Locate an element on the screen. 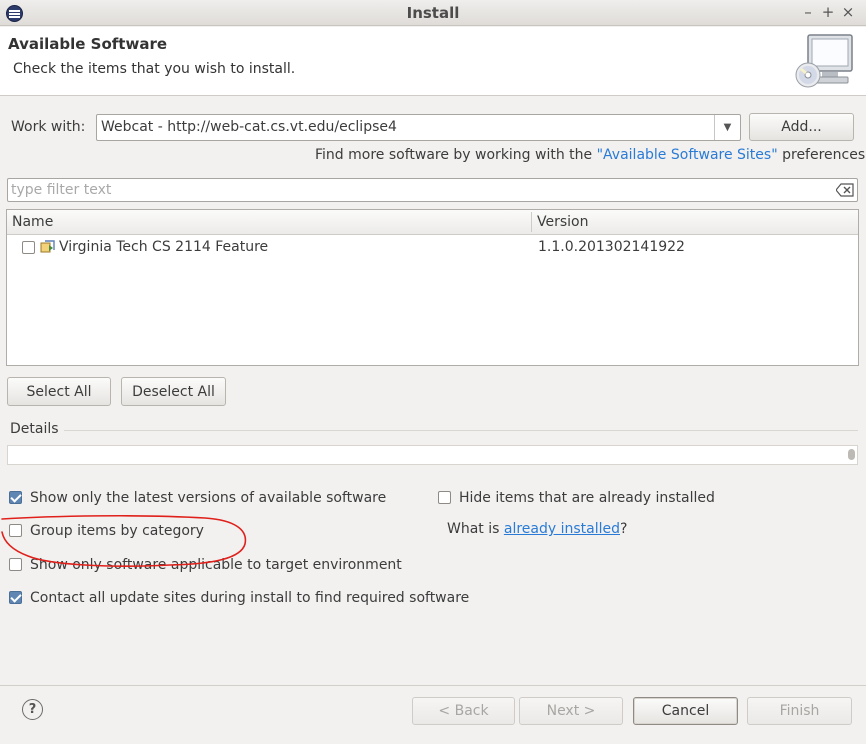 The height and width of the screenshot is (744, 866). deselect-all-button: Deselect All is located at coordinates (173, 391).